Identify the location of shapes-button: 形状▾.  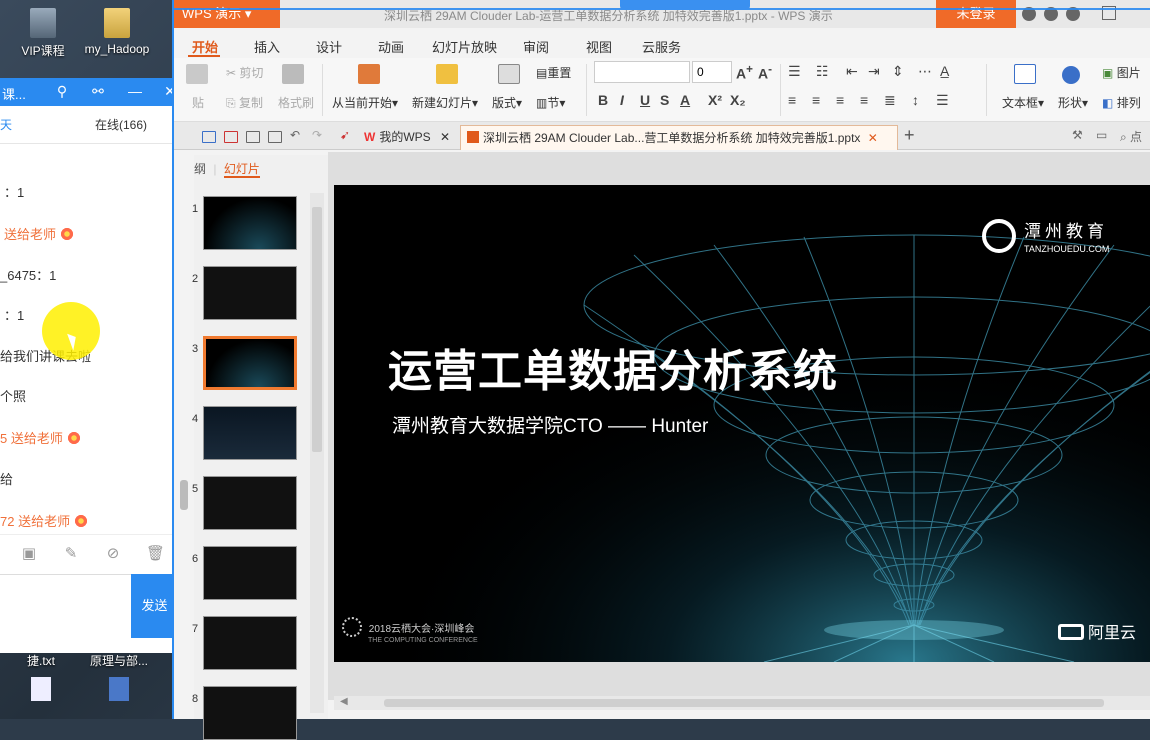
(1073, 102).